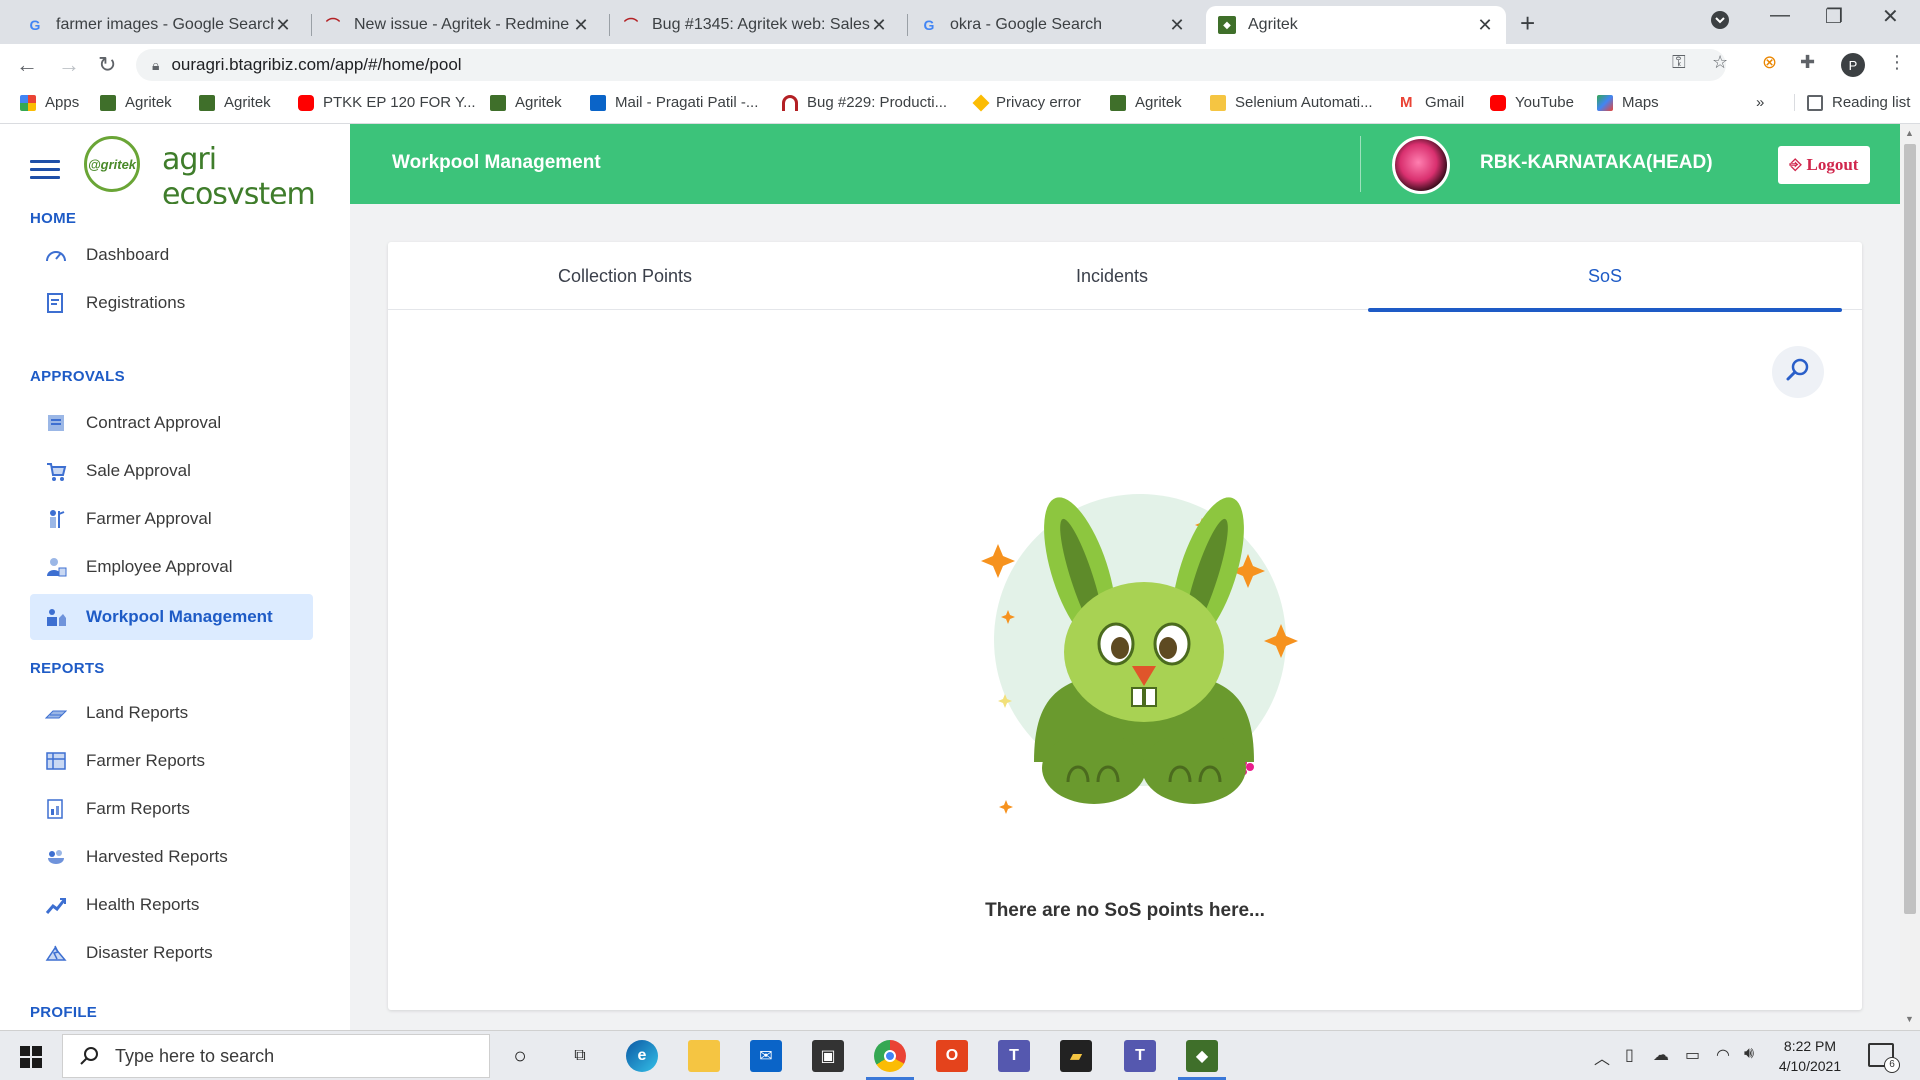  What do you see at coordinates (171, 809) in the screenshot?
I see `sidebar-item-farm-reports: Farm Reports` at bounding box center [171, 809].